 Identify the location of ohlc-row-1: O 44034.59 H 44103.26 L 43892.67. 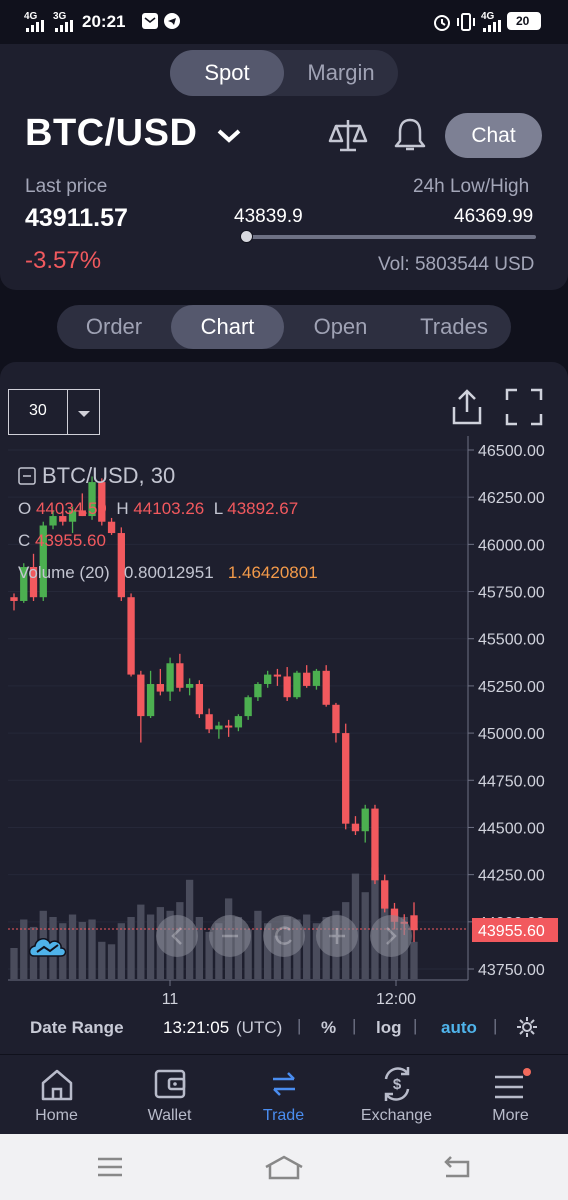
(158, 509).